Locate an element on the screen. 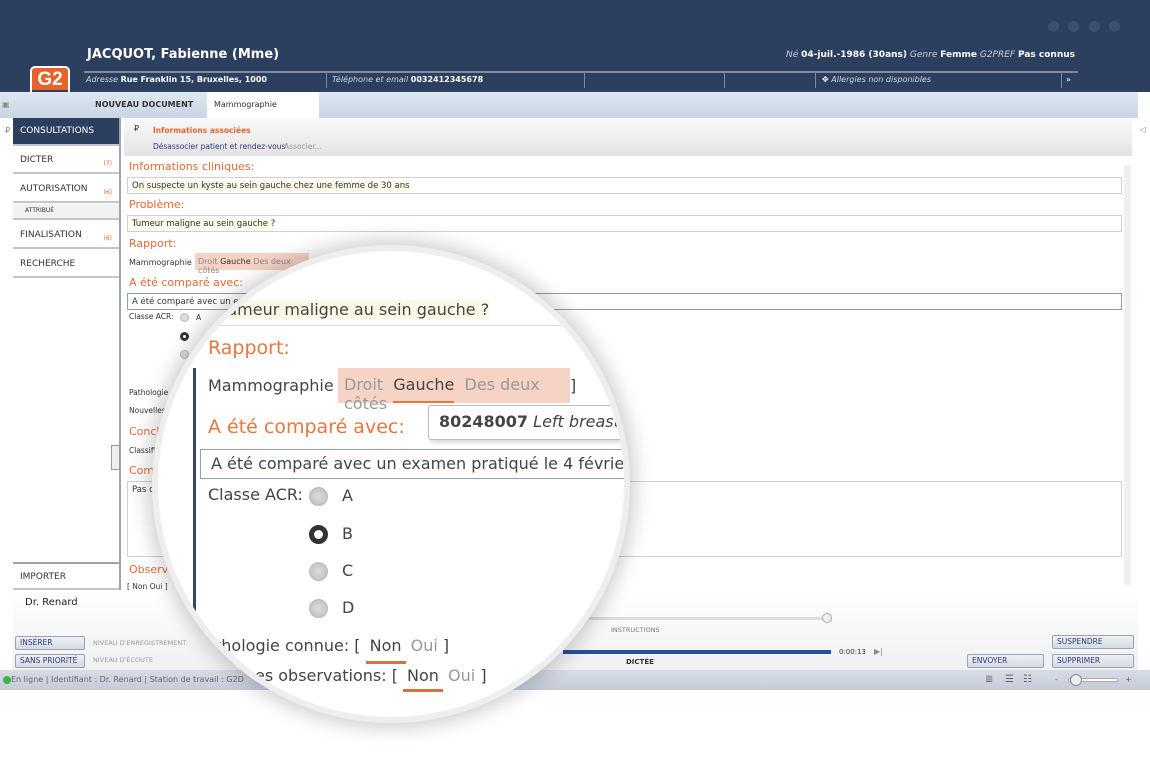 This screenshot has height=757, width=1150. zoom-out: - is located at coordinates (1056, 680).